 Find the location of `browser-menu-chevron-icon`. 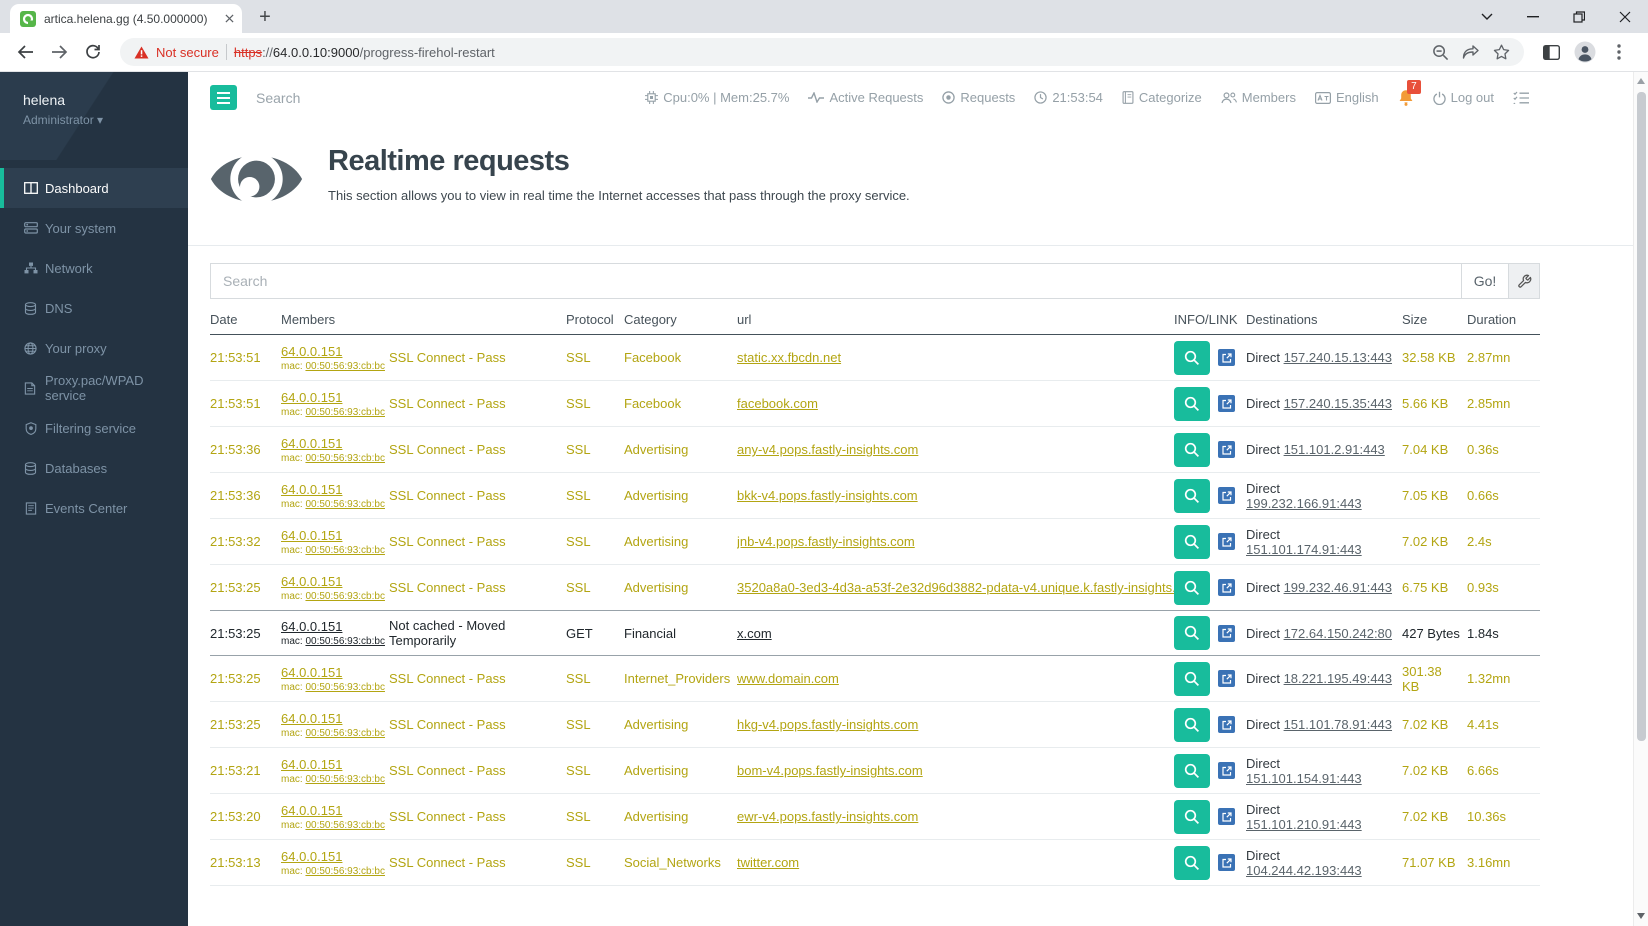

browser-menu-chevron-icon is located at coordinates (1487, 16).